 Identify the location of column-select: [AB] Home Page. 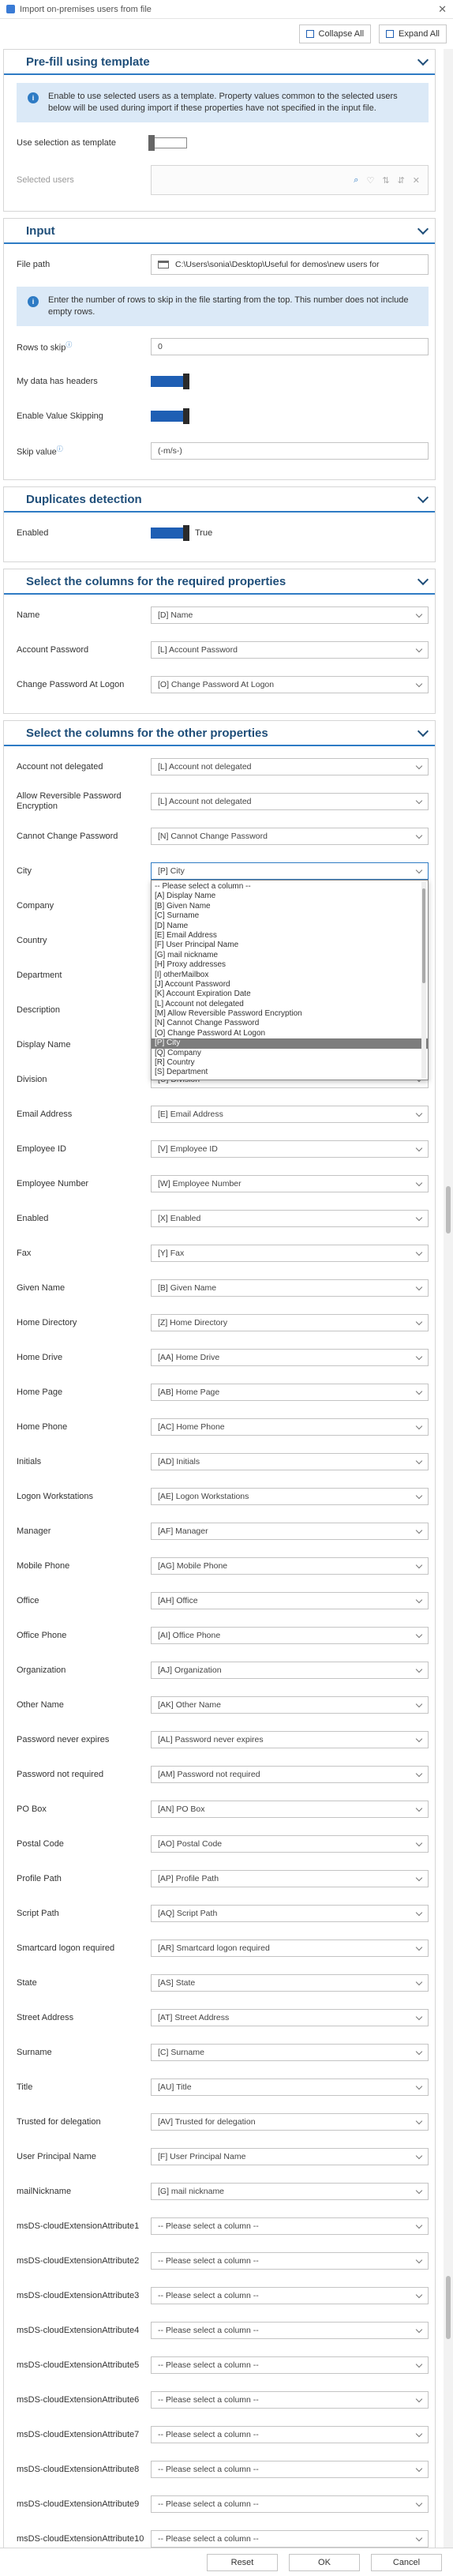
(290, 1392).